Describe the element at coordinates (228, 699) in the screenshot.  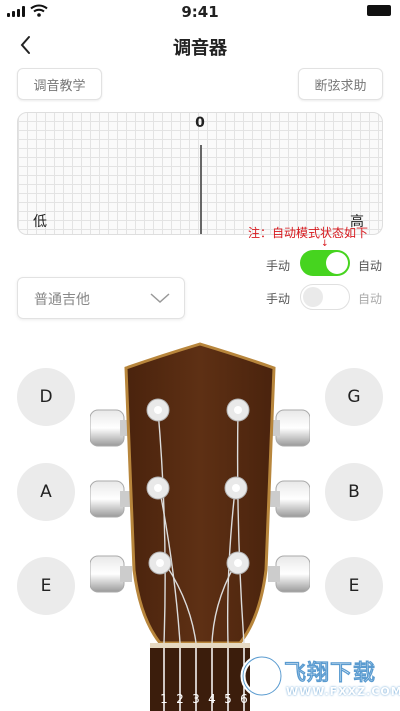
I see `string-number: 5` at that location.